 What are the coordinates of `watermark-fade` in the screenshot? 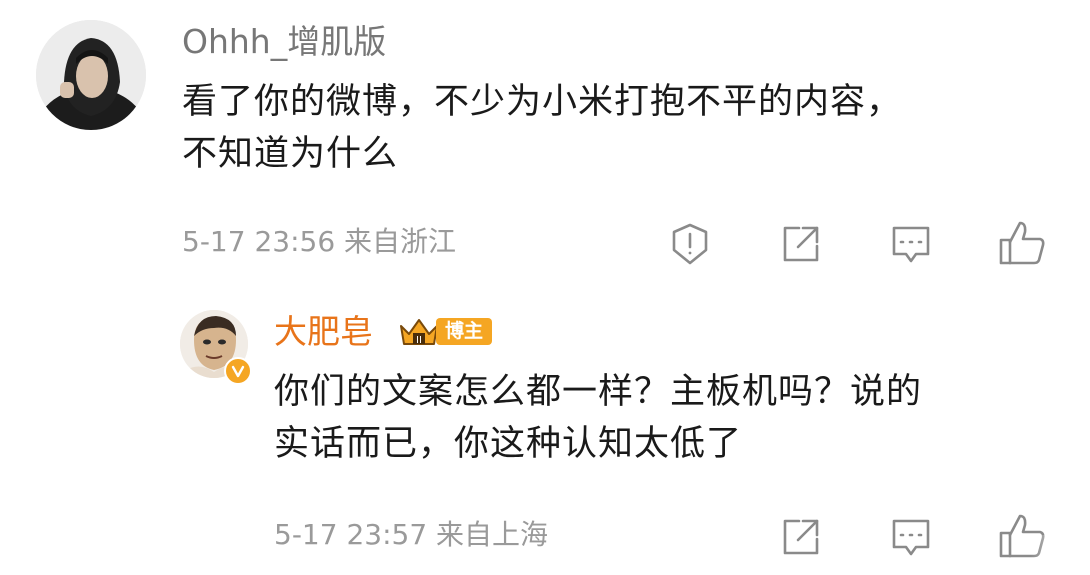 It's located at (1060, 555).